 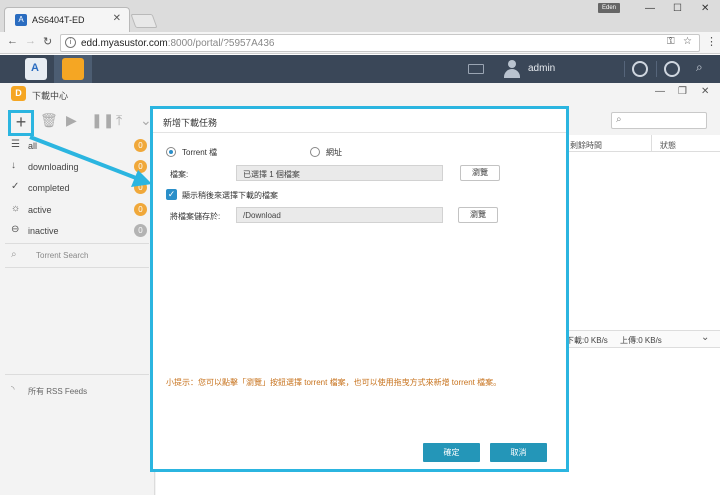 What do you see at coordinates (512, 69) in the screenshot?
I see `user-icon` at bounding box center [512, 69].